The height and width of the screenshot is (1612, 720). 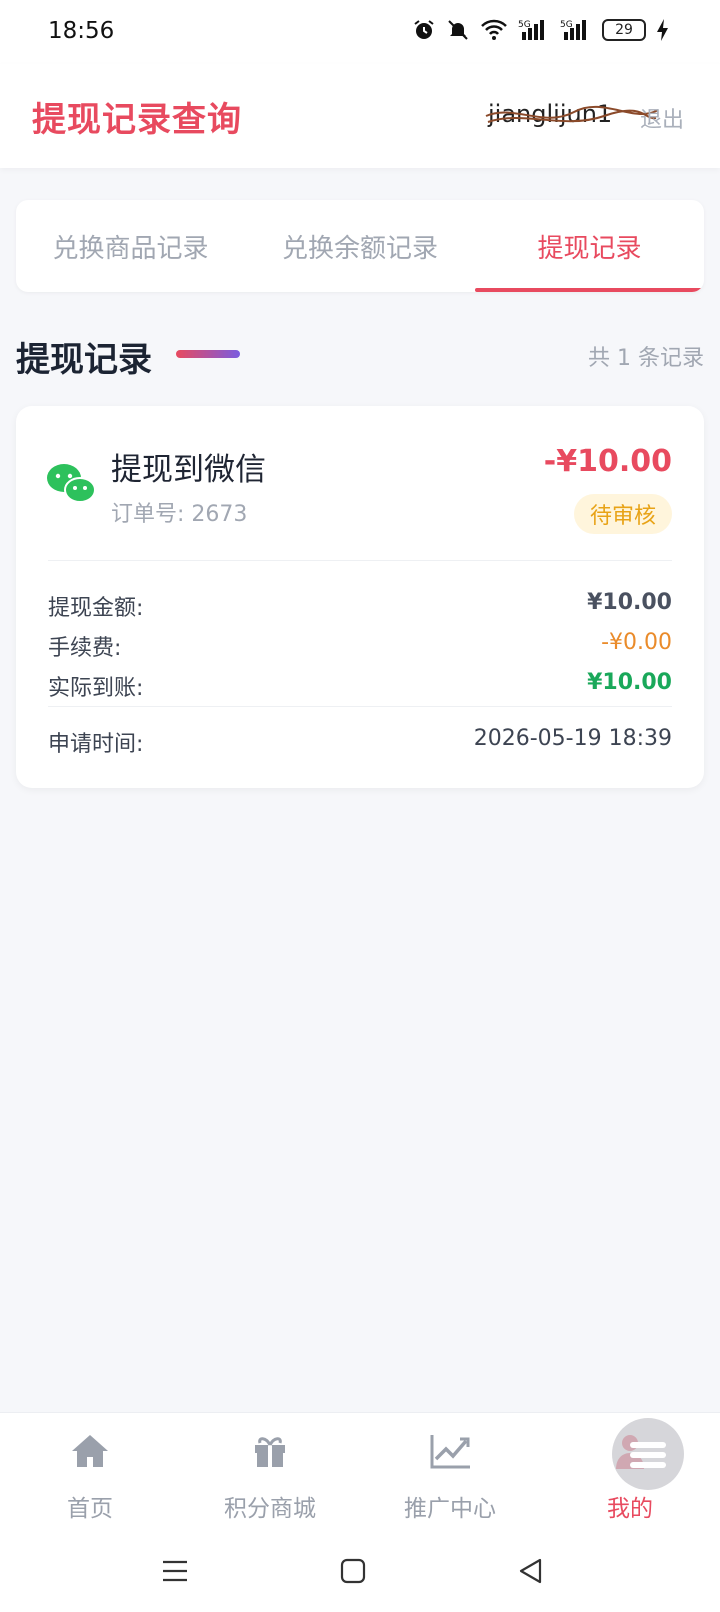 I want to click on signal-5g-icon: 5G, so click(x=531, y=30).